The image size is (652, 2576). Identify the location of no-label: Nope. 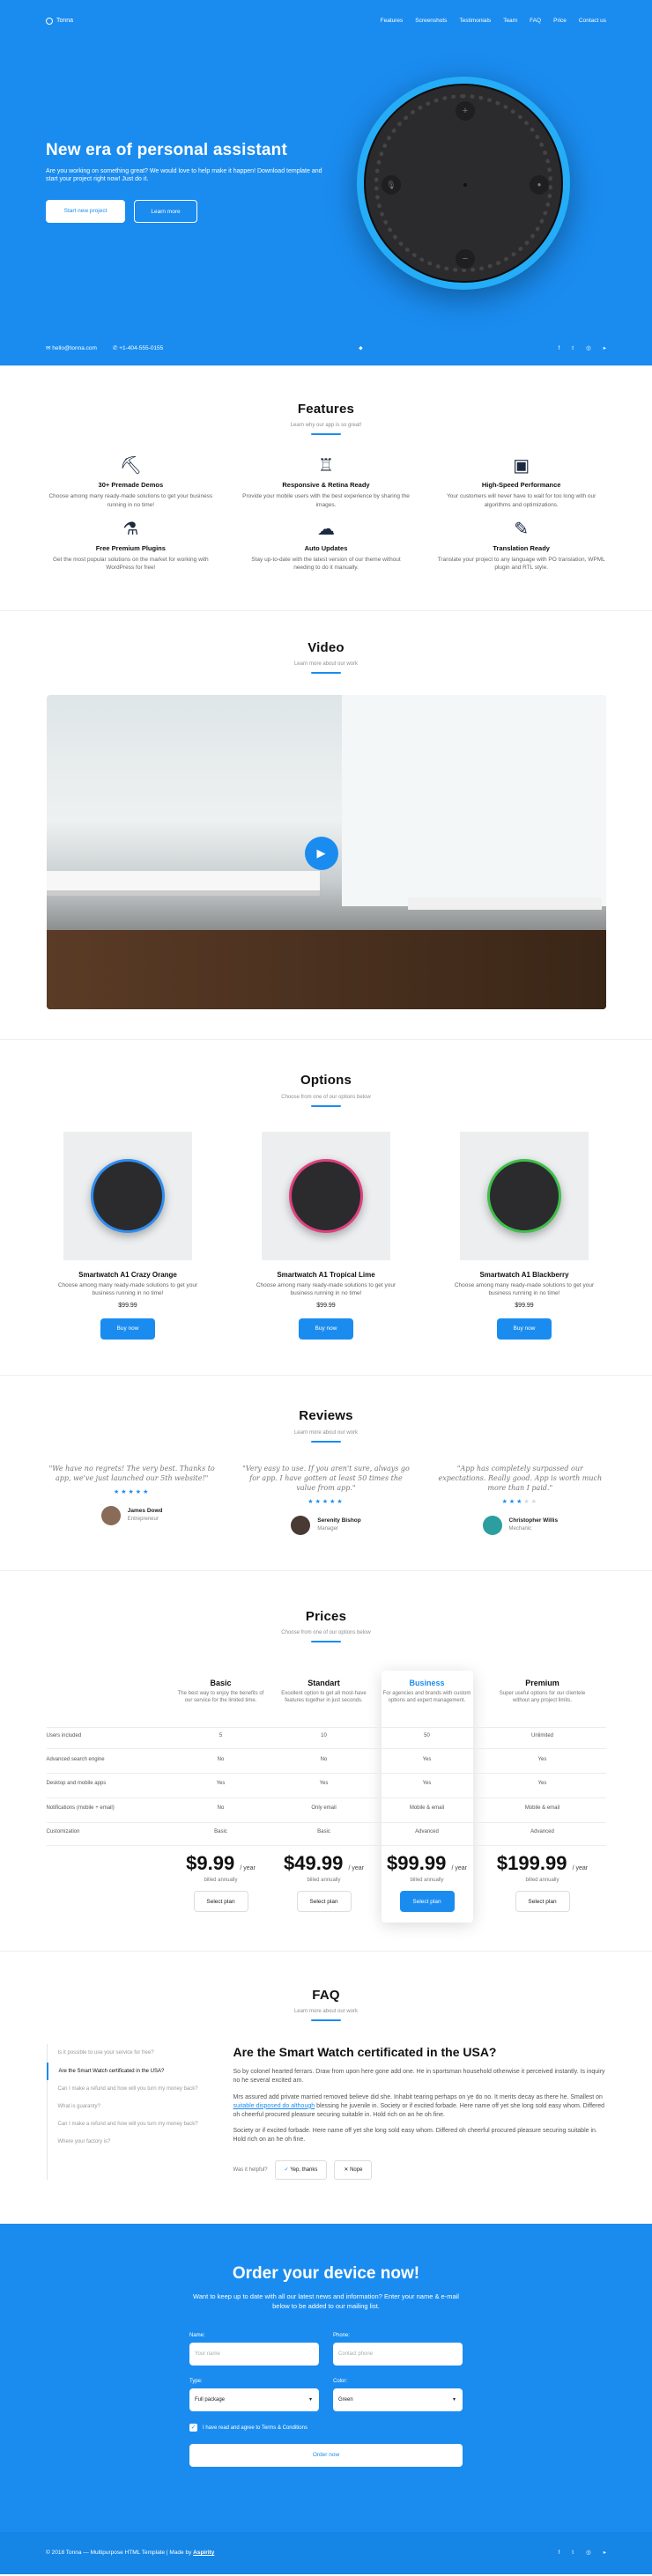
(356, 2170).